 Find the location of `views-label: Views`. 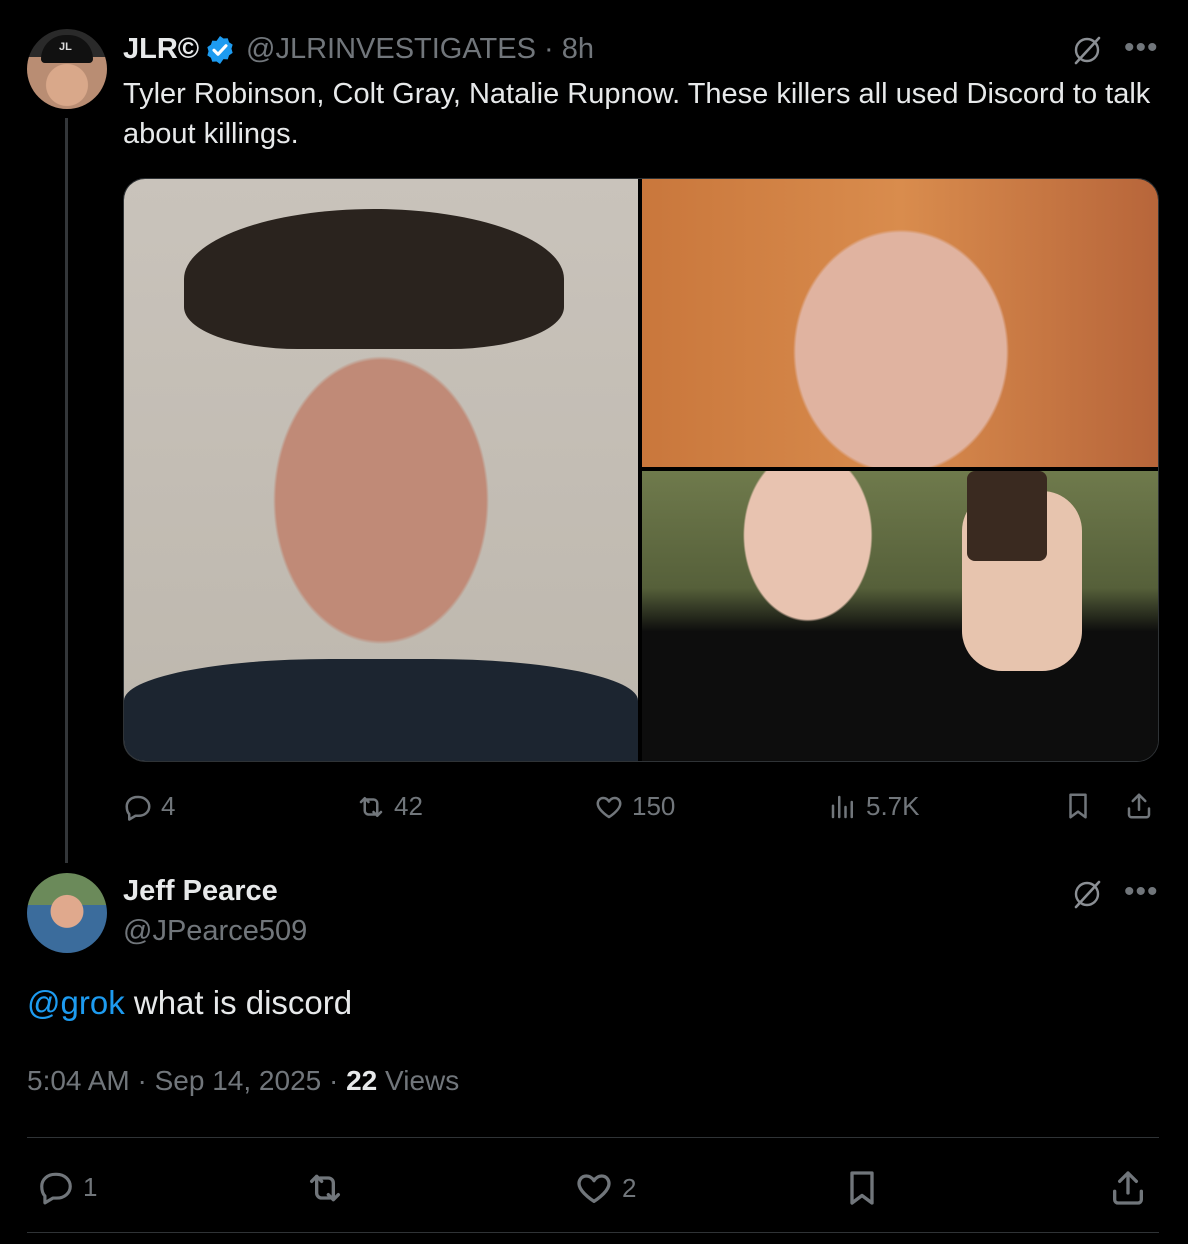

views-label: Views is located at coordinates (422, 1080).